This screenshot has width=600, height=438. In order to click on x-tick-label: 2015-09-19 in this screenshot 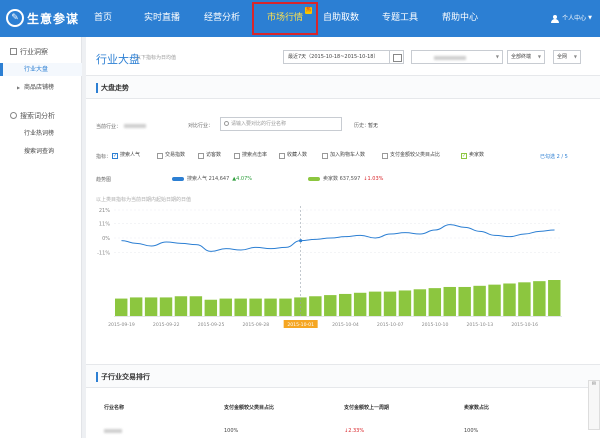, I will do `click(121, 325)`.